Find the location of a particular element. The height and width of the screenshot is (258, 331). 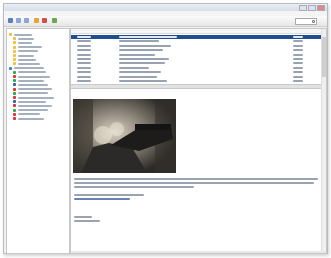

article-link is located at coordinates (102, 199).